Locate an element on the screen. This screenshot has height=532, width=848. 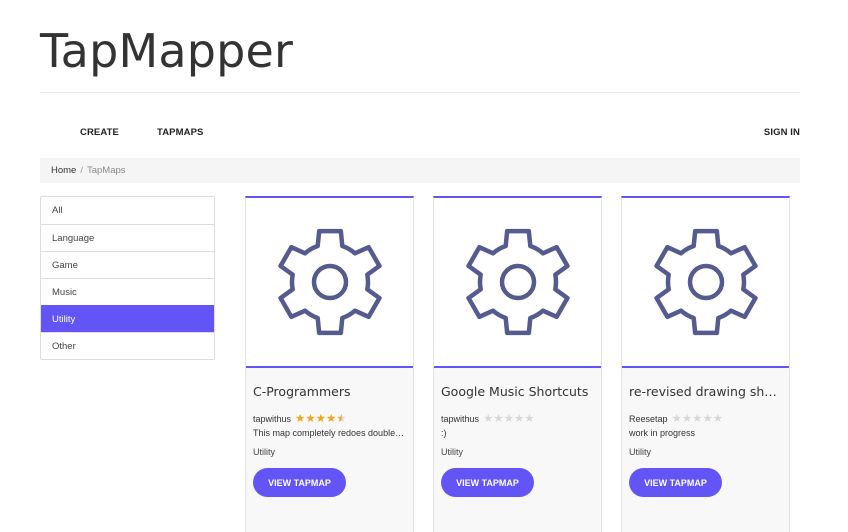
breadcrumb-current: TapMaps is located at coordinates (106, 170).